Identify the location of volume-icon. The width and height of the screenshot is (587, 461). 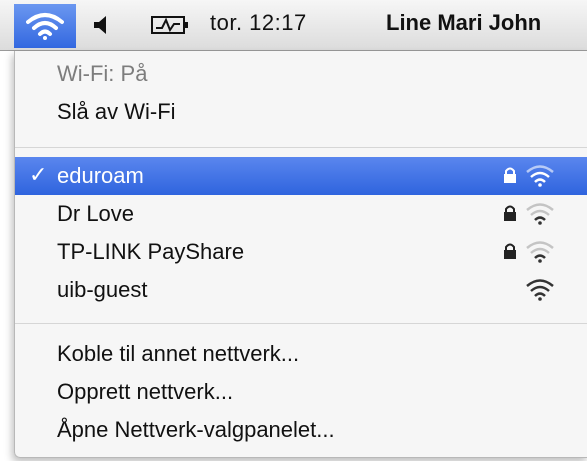
(102, 25).